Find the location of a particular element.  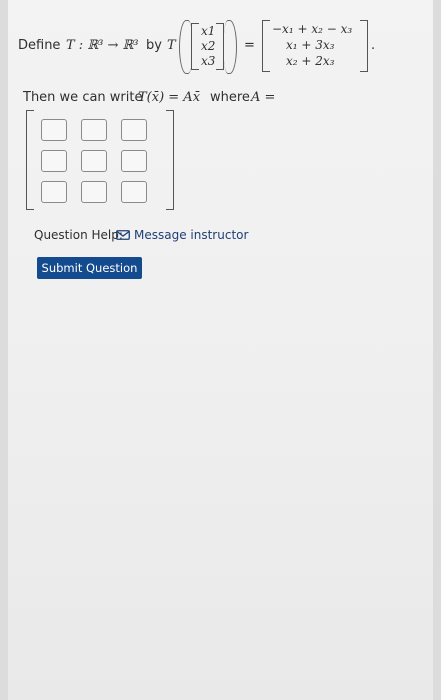

output-bracket-left is located at coordinates (266, 46).